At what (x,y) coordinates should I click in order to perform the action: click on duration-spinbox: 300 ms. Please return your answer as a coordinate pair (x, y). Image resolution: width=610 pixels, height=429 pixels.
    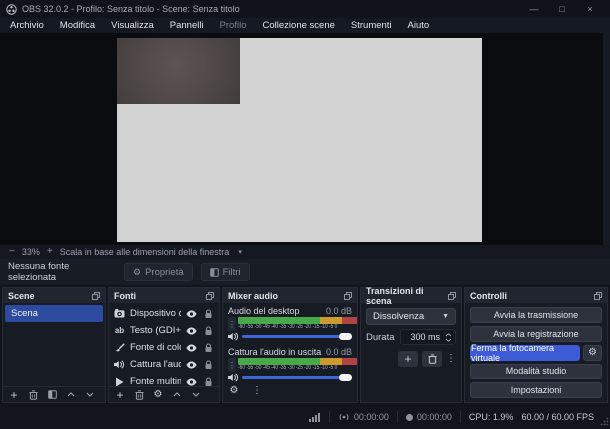
    Looking at the image, I should click on (427, 337).